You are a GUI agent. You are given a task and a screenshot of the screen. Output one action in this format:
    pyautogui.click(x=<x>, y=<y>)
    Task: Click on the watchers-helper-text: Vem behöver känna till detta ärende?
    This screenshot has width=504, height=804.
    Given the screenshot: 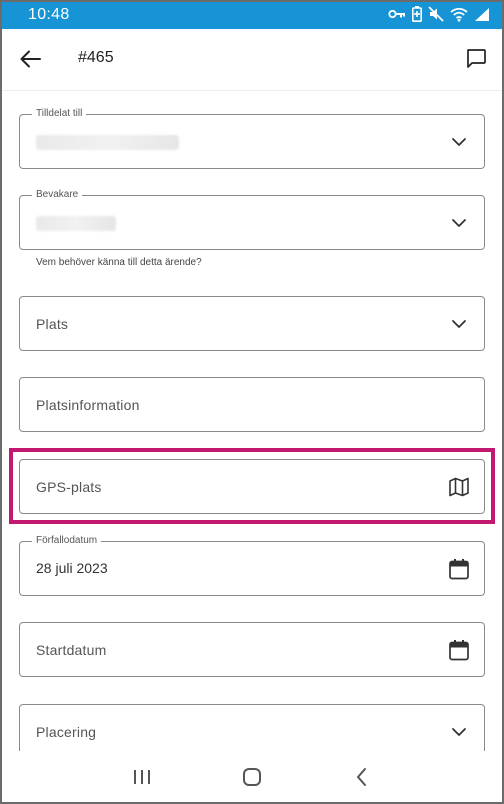 What is the action you would take?
    pyautogui.click(x=119, y=262)
    